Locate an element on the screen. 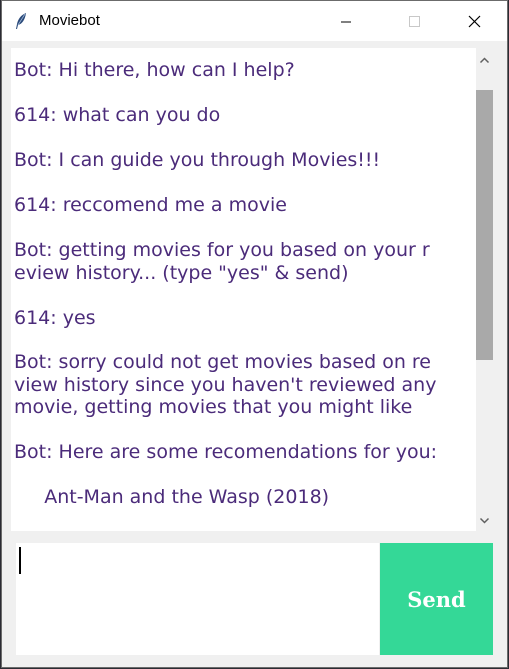 Image resolution: width=509 pixels, height=669 pixels. chat-message: Ant-Man and the Wasp (2018) is located at coordinates (172, 497).